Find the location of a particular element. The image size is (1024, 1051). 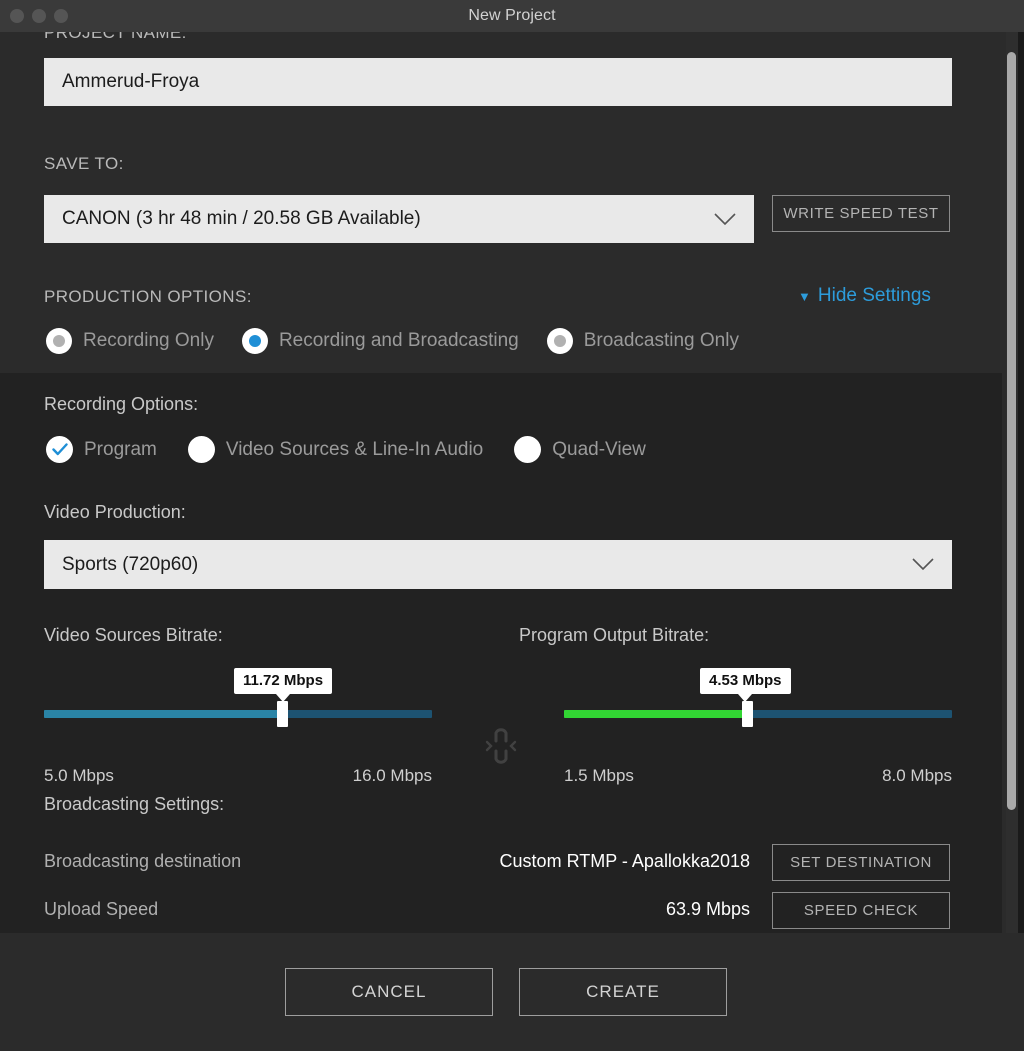

radio-recording-only: Recording Only is located at coordinates (130, 341).